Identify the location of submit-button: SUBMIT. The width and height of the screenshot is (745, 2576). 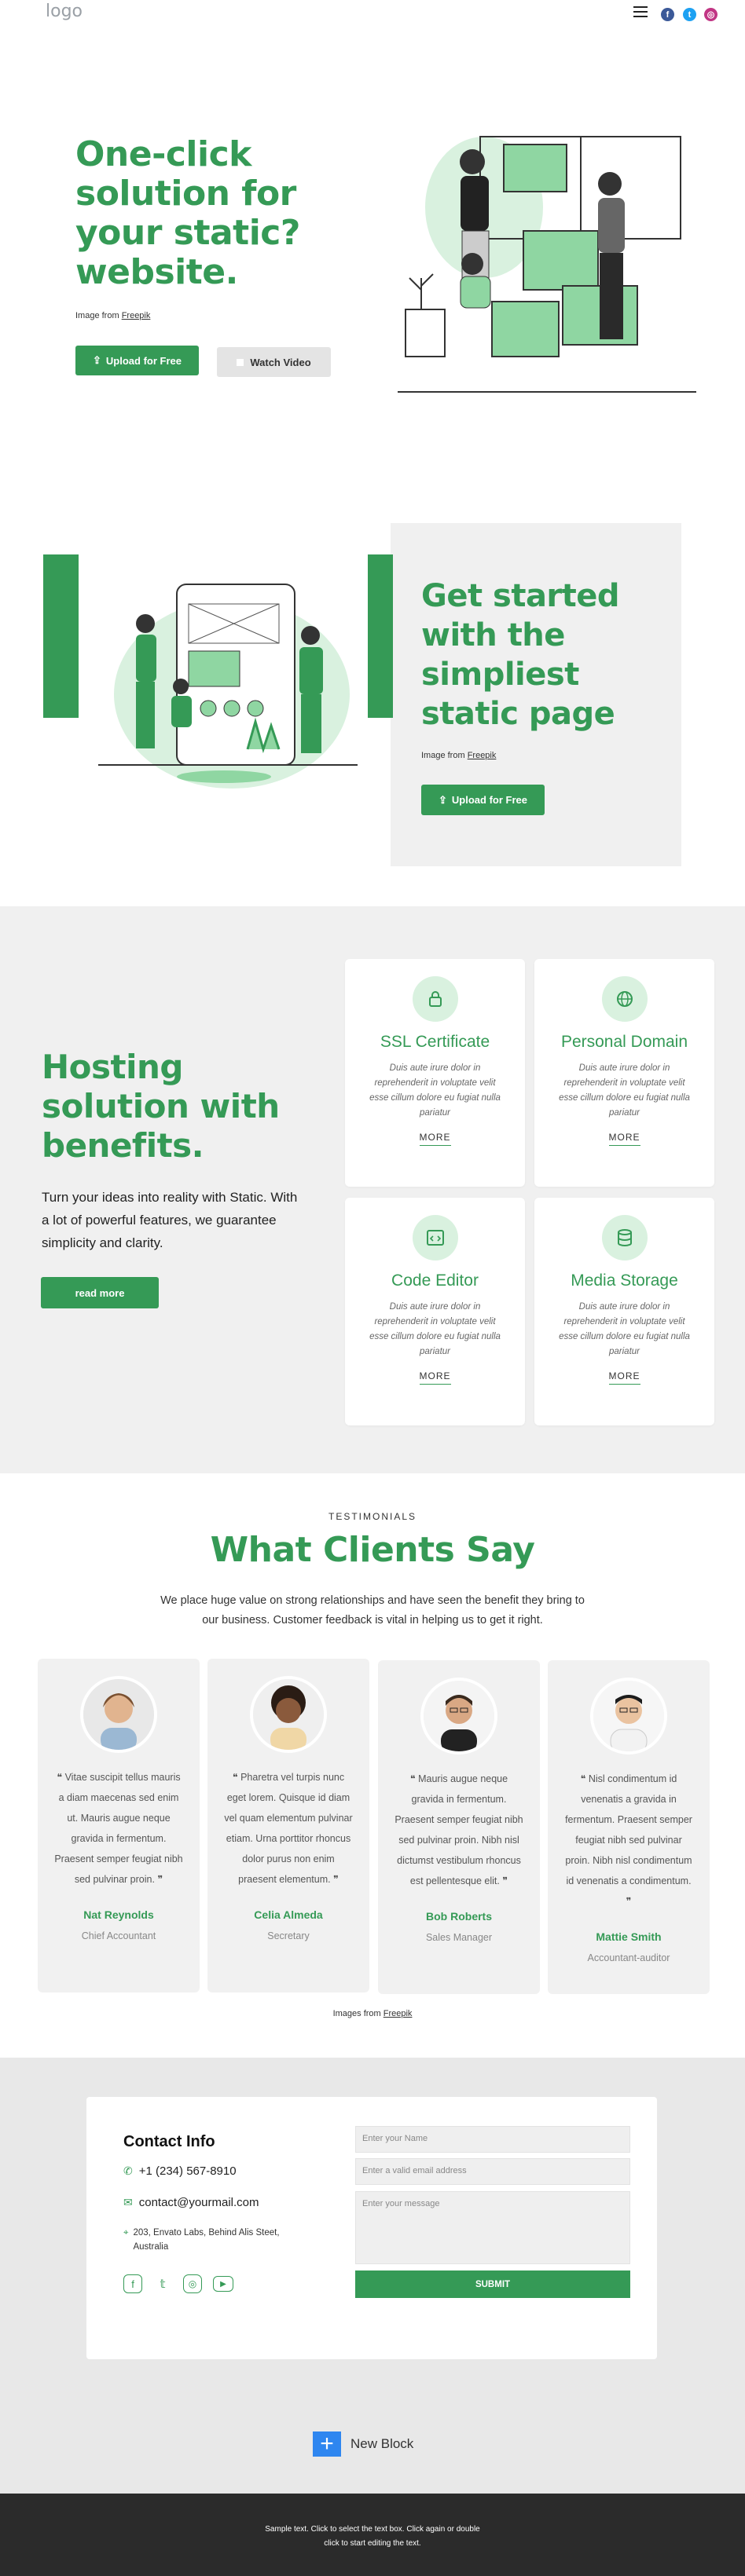
(492, 2284).